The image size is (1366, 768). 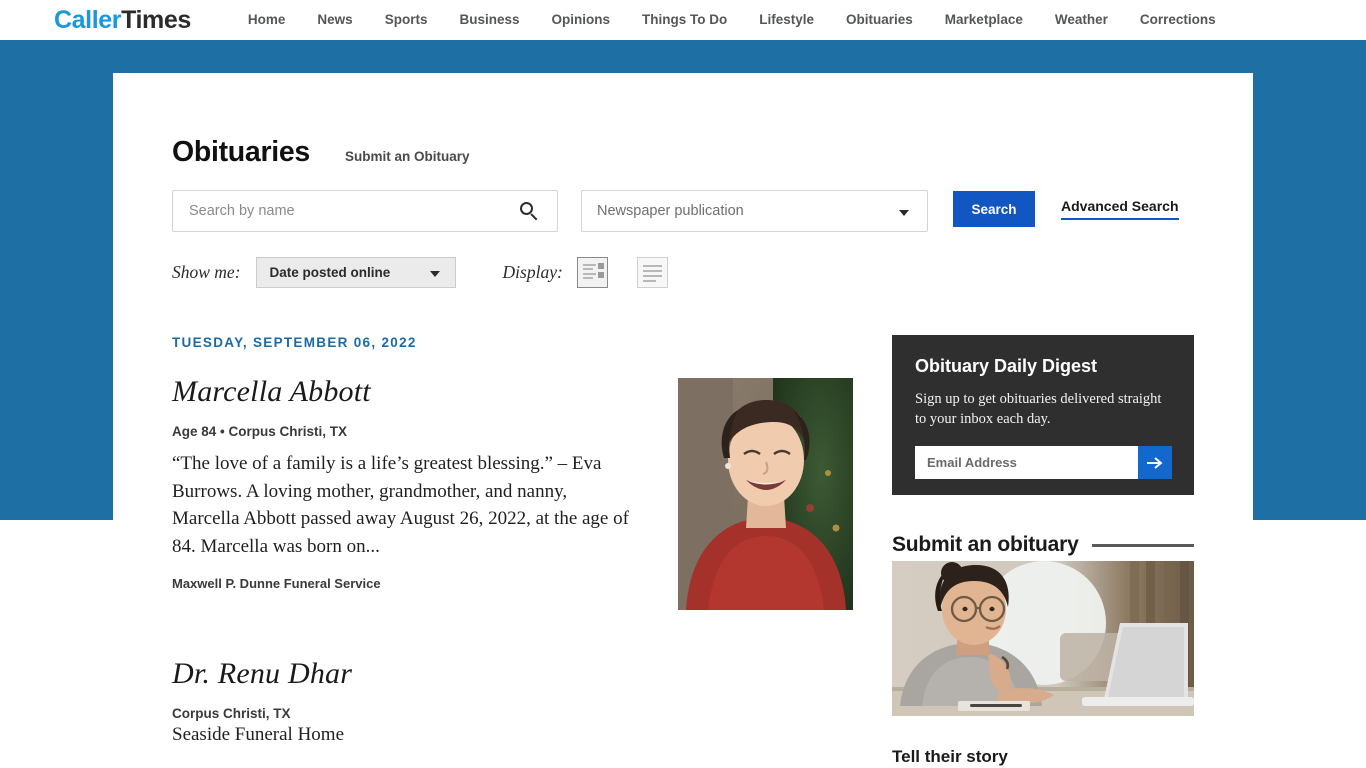 I want to click on portrait-illustration, so click(x=765, y=494).